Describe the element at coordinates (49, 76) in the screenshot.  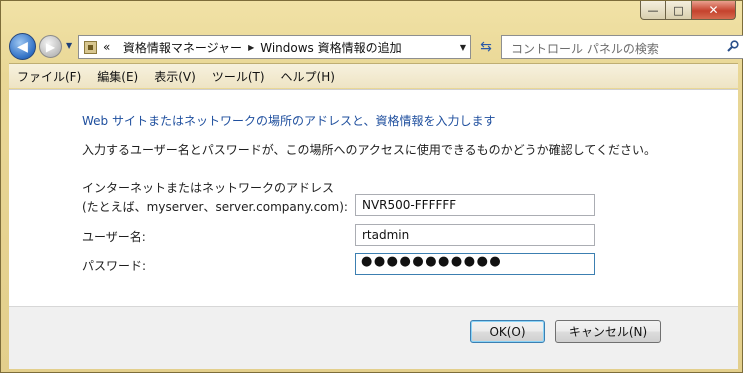
I see `menu-file: ファイル(F)` at that location.